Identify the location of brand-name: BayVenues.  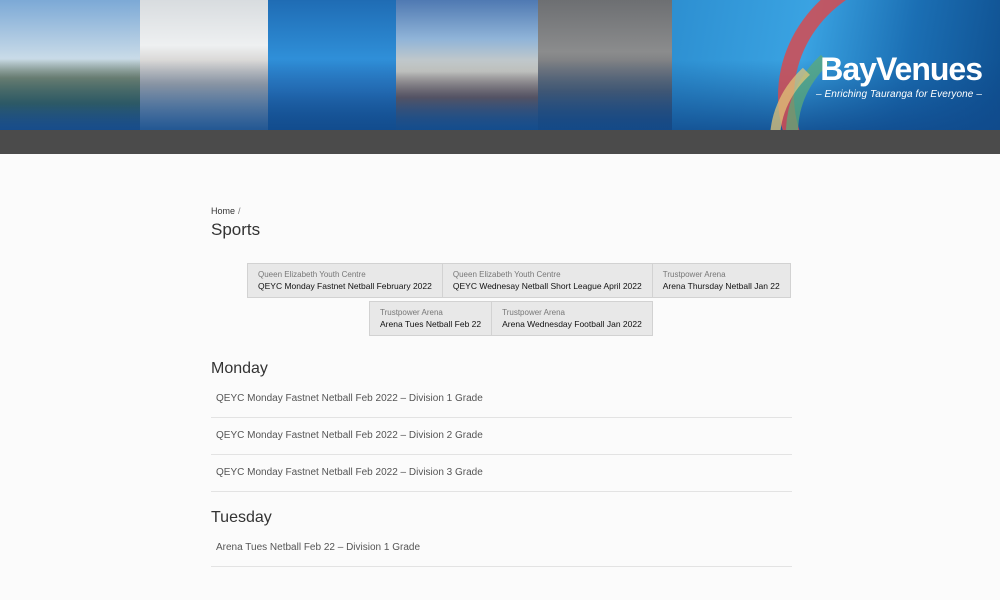
(901, 69).